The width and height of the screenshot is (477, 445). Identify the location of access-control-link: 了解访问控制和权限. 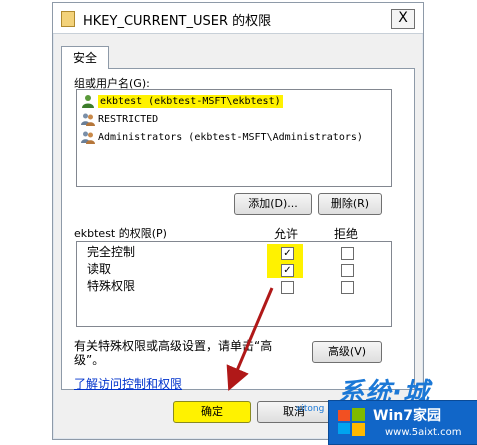
(128, 383).